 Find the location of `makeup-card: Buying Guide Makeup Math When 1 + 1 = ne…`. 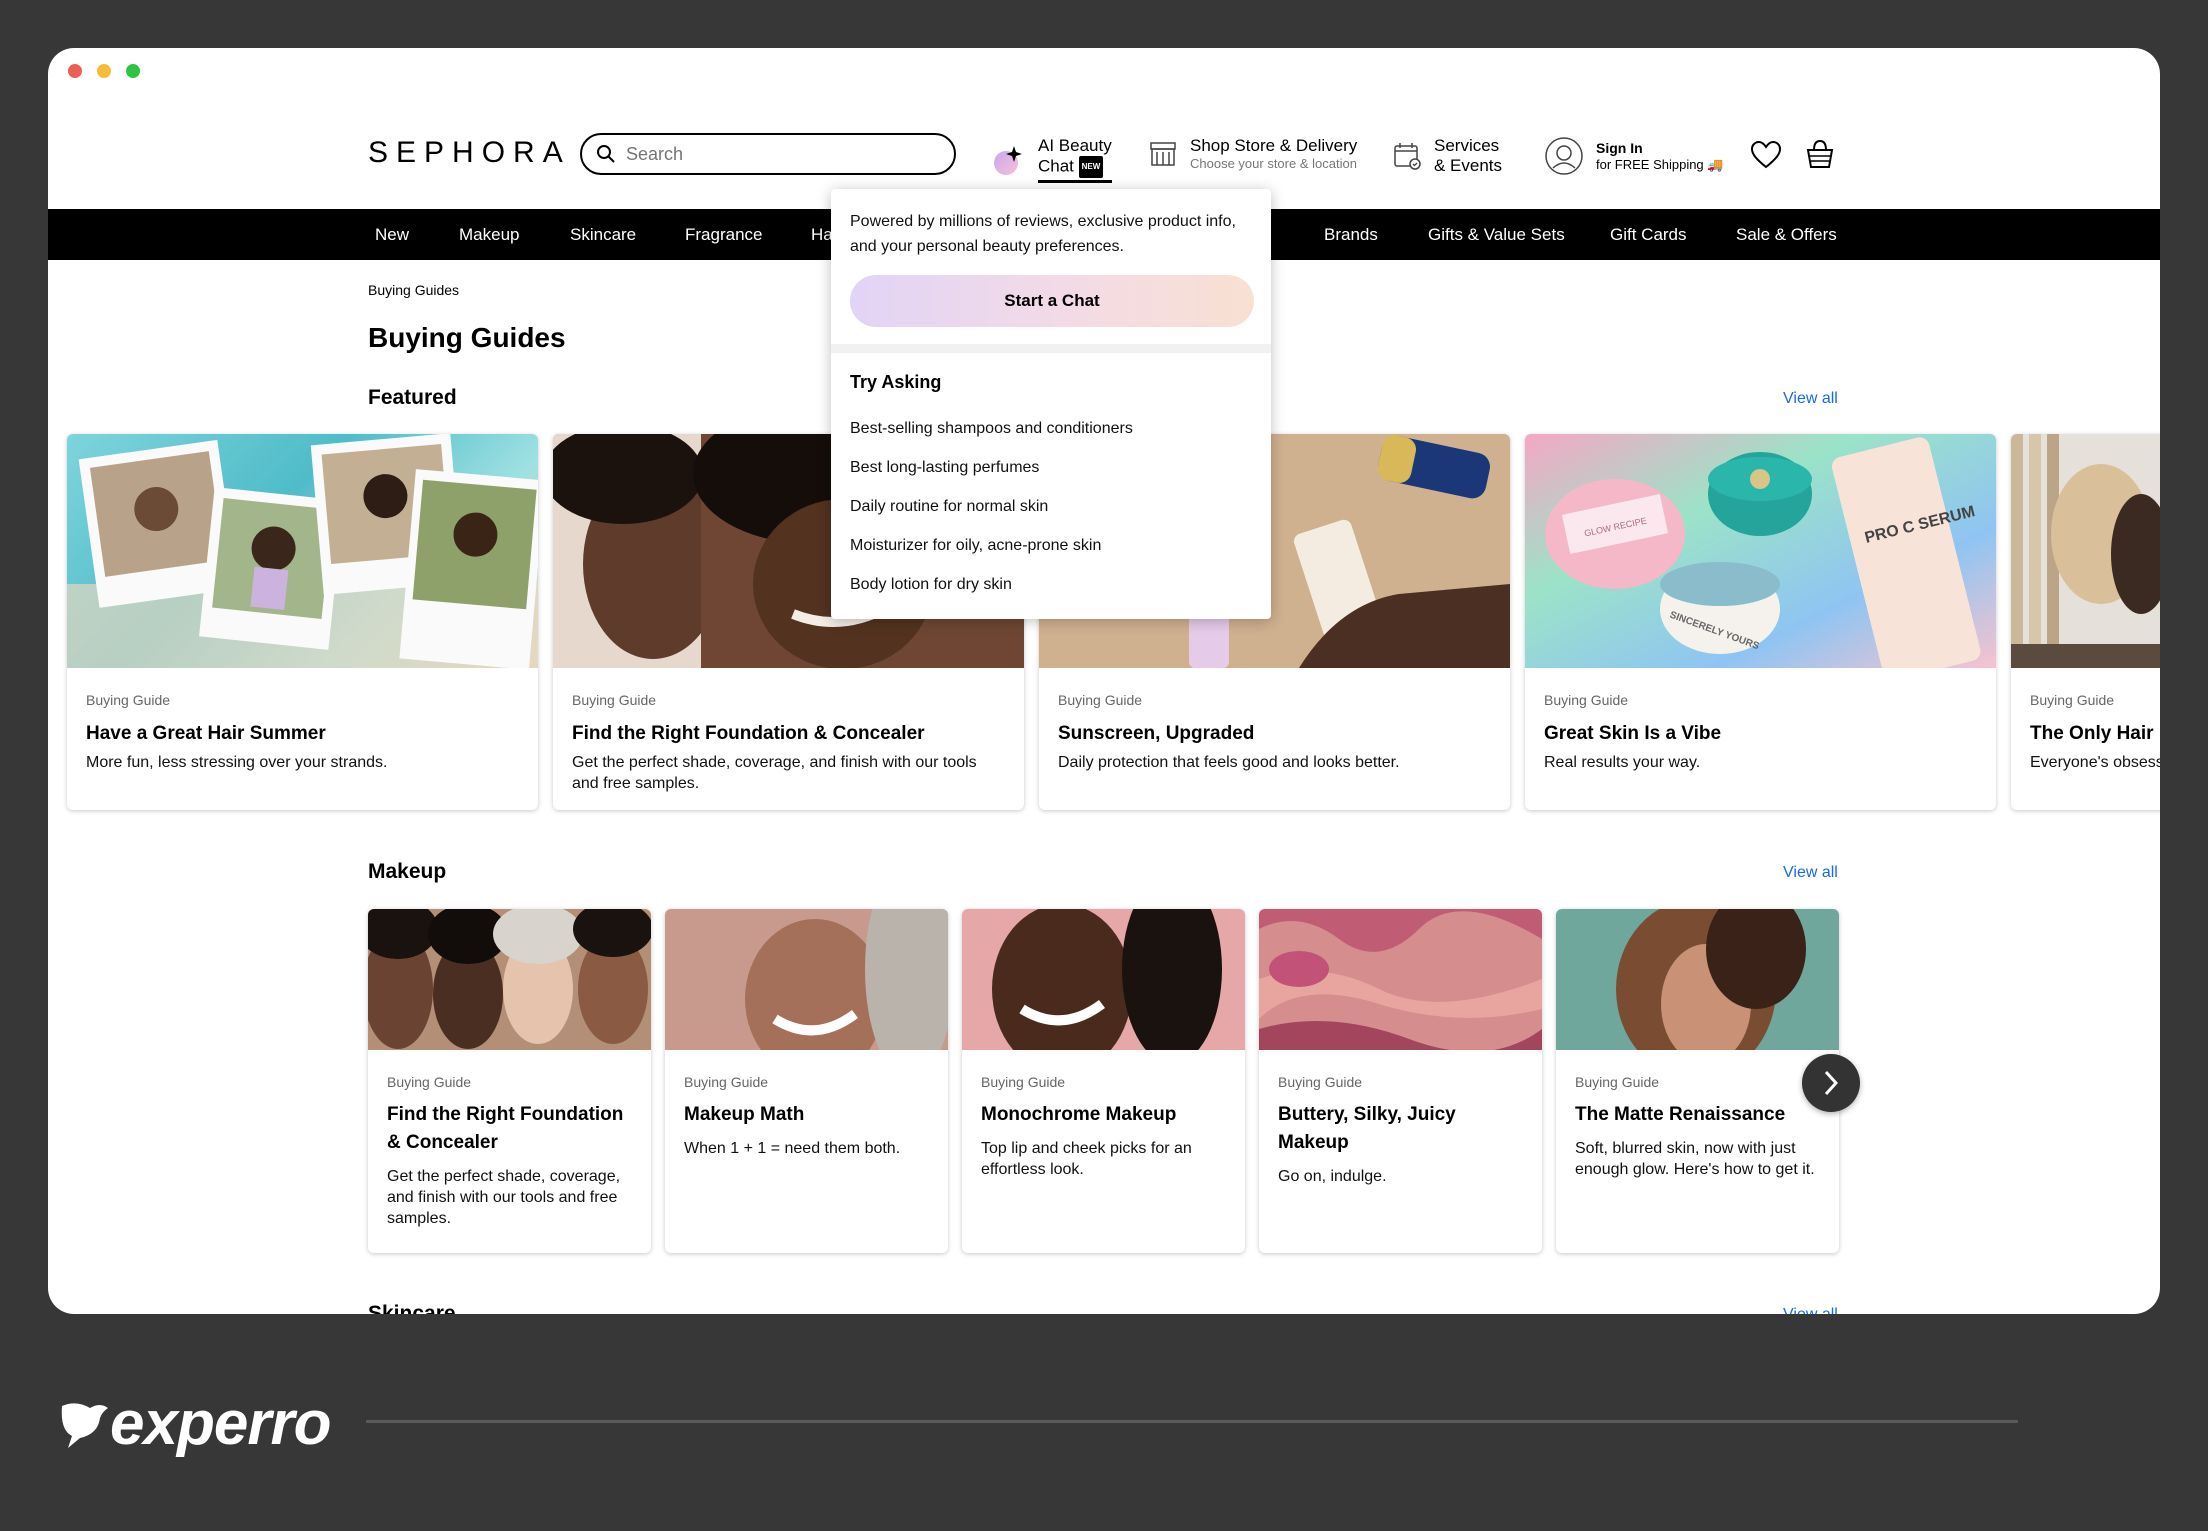

makeup-card: Buying Guide Makeup Math When 1 + 1 = ne… is located at coordinates (806, 1081).